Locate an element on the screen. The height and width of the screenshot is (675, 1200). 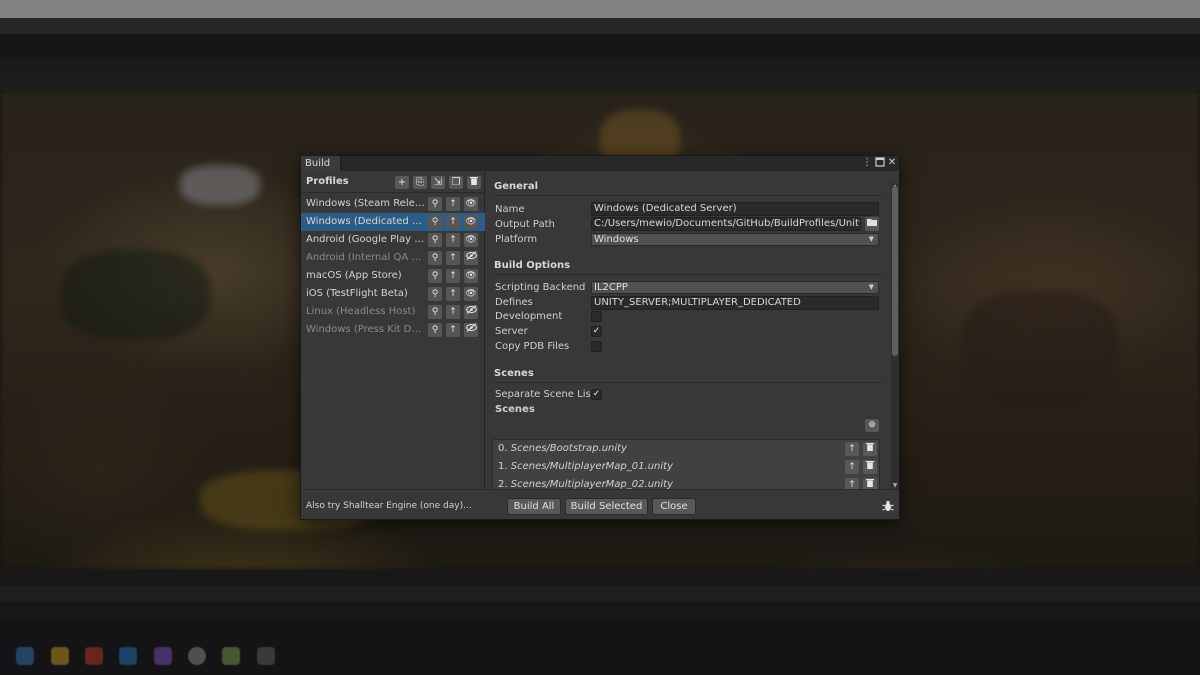
separate-scene-list-label: Separate Scene List is located at coordinates (545, 394).